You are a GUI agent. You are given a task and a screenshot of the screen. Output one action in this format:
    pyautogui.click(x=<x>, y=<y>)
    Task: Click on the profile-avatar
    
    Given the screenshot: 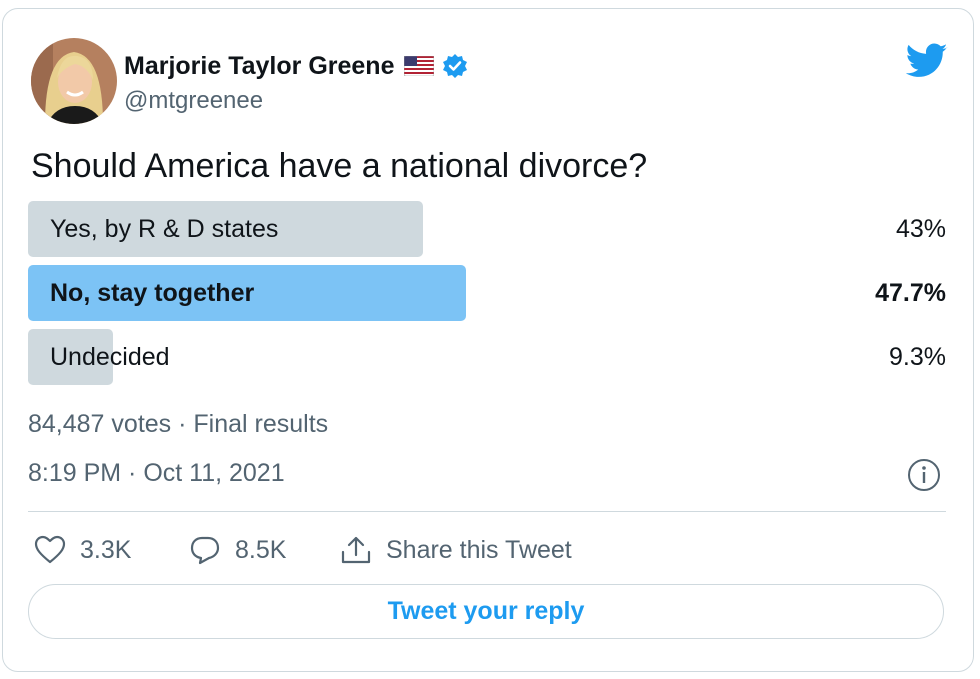 What is the action you would take?
    pyautogui.click(x=74, y=81)
    